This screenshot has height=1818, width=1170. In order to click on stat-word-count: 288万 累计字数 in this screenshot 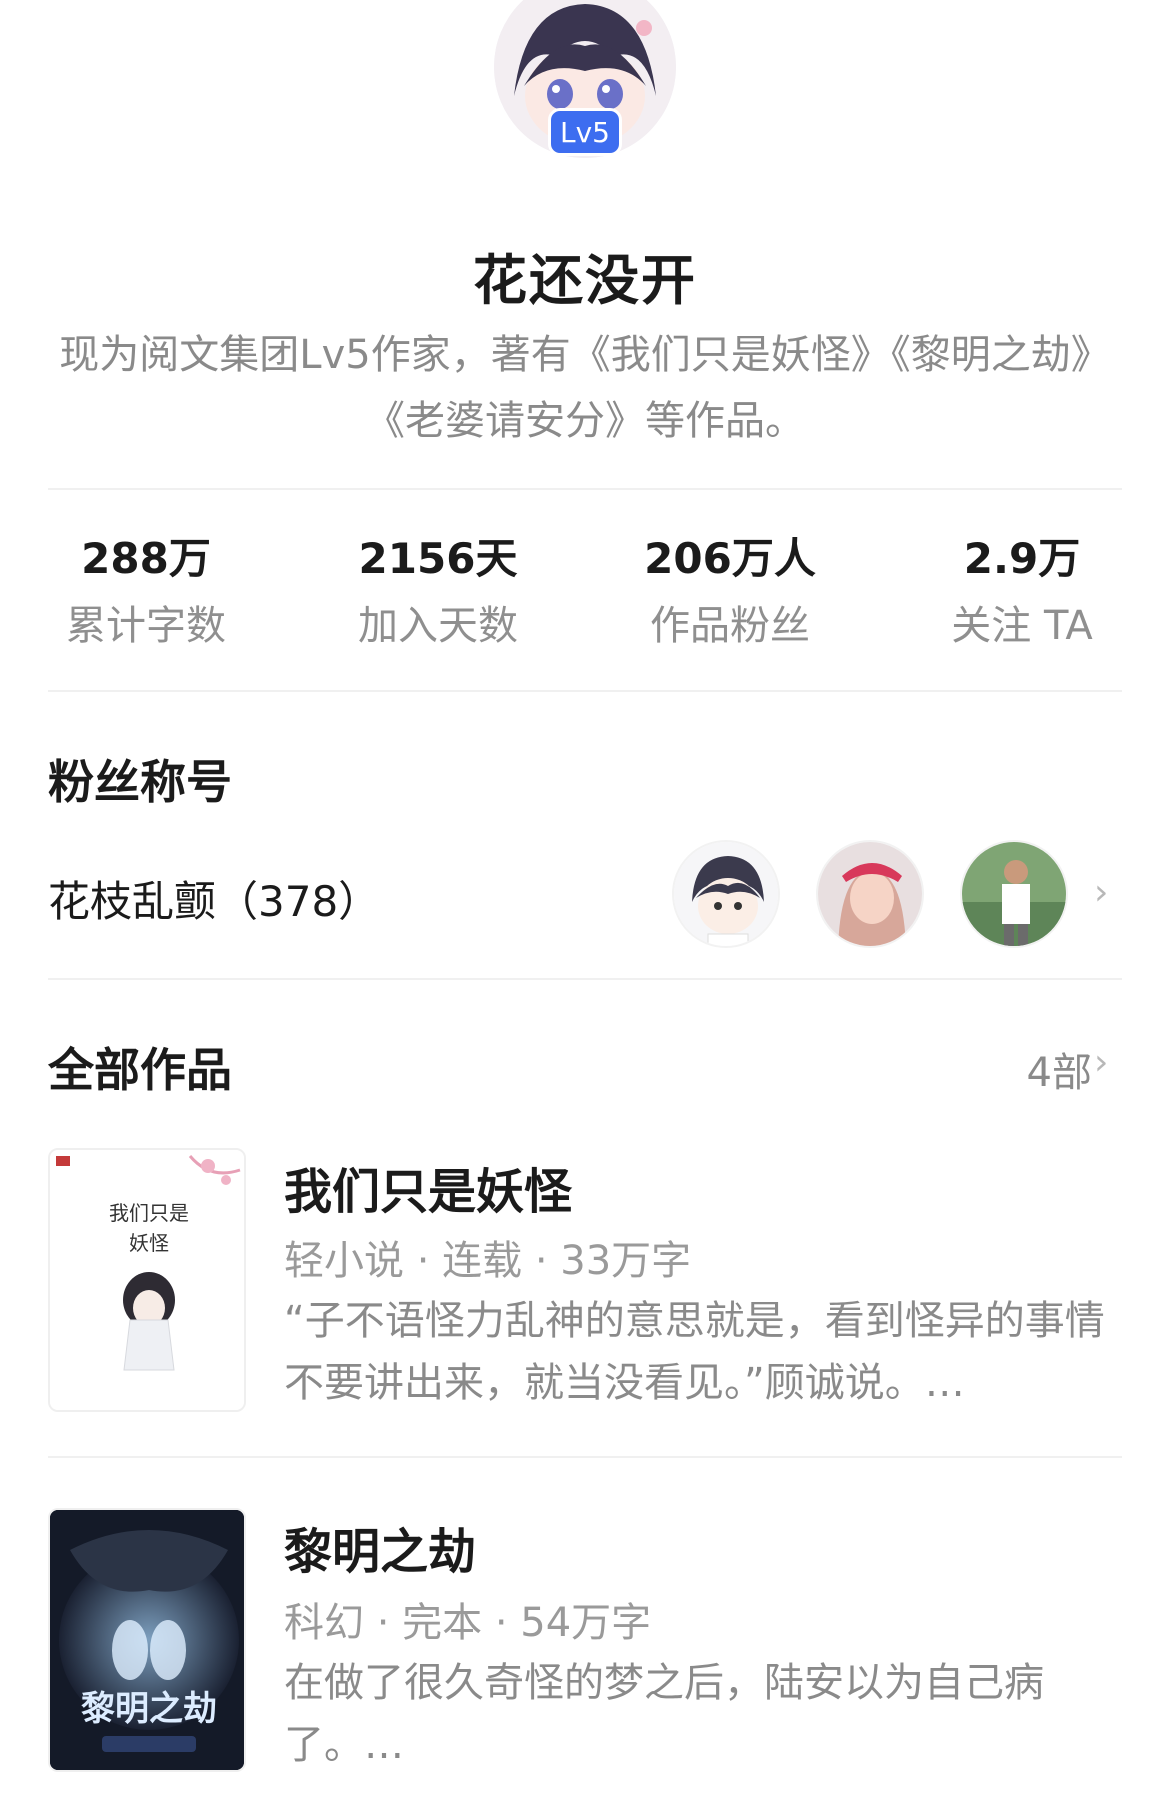, I will do `click(146, 591)`.